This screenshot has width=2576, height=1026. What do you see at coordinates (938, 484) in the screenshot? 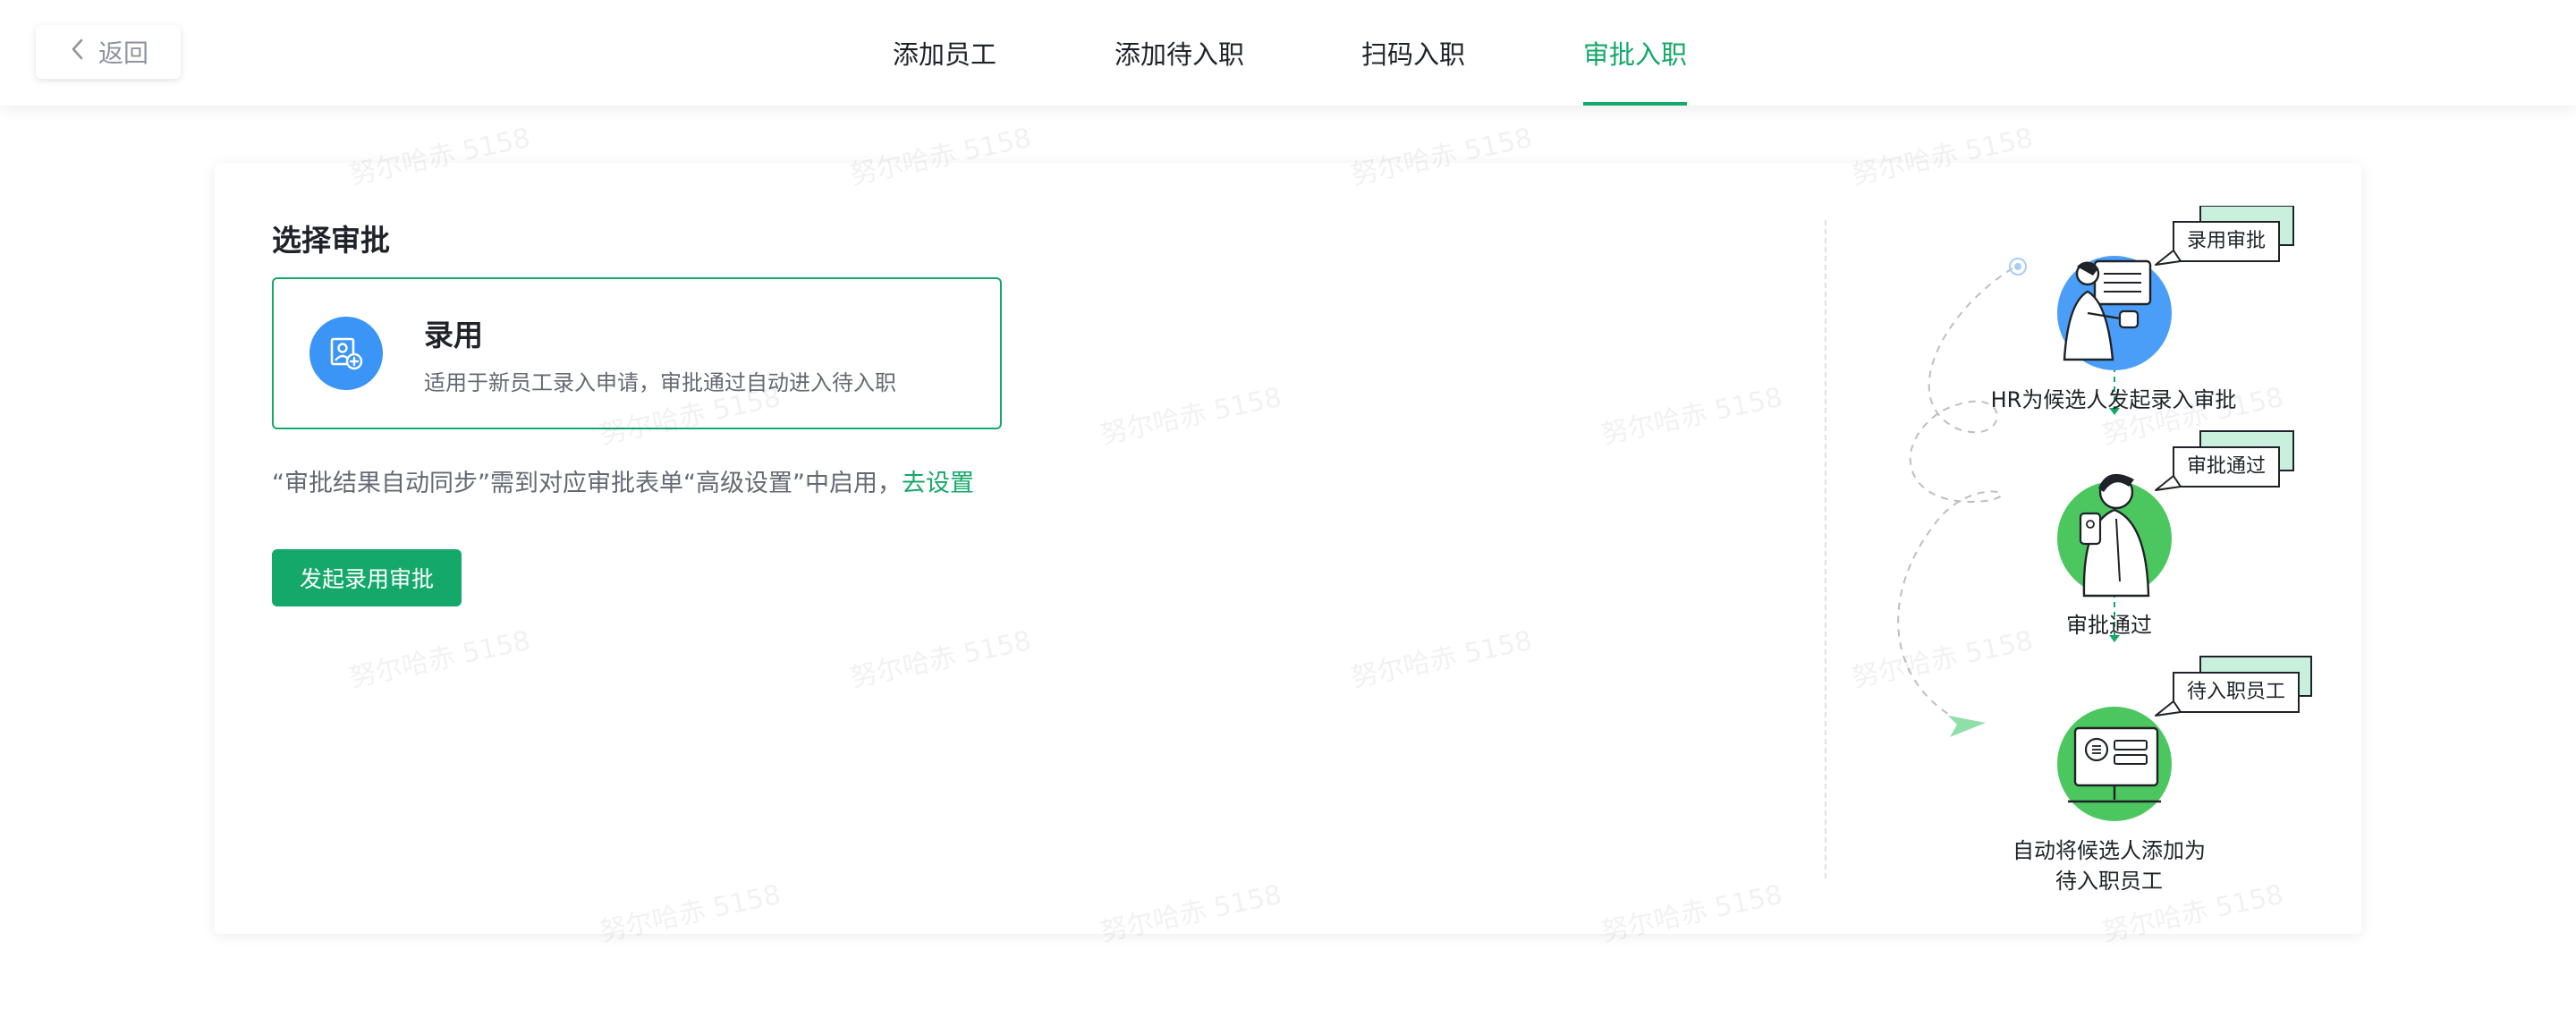
I see `go-settings-link: 去设置` at bounding box center [938, 484].